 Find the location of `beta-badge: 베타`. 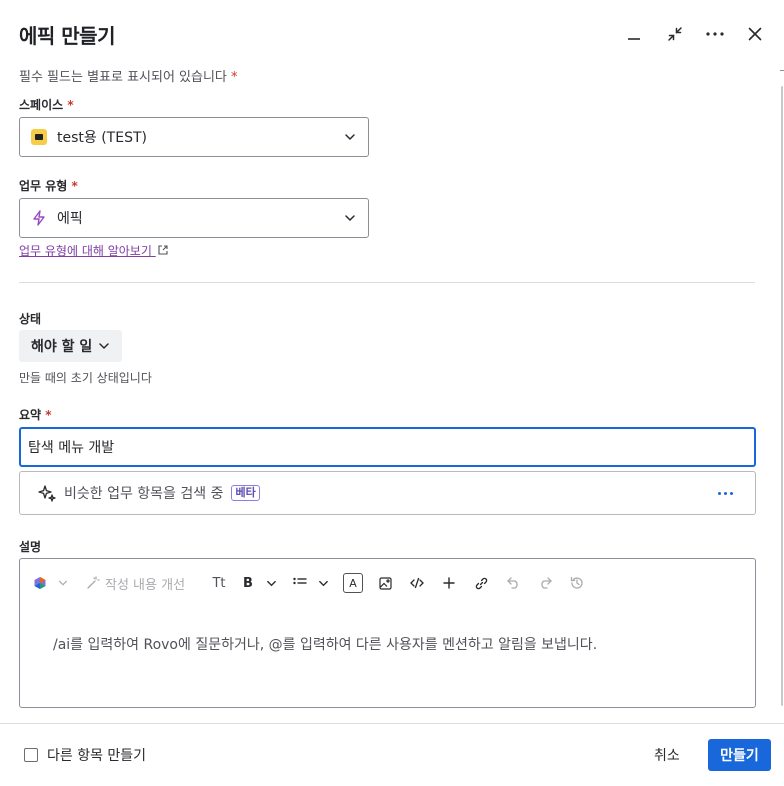

beta-badge: 베타 is located at coordinates (245, 493).